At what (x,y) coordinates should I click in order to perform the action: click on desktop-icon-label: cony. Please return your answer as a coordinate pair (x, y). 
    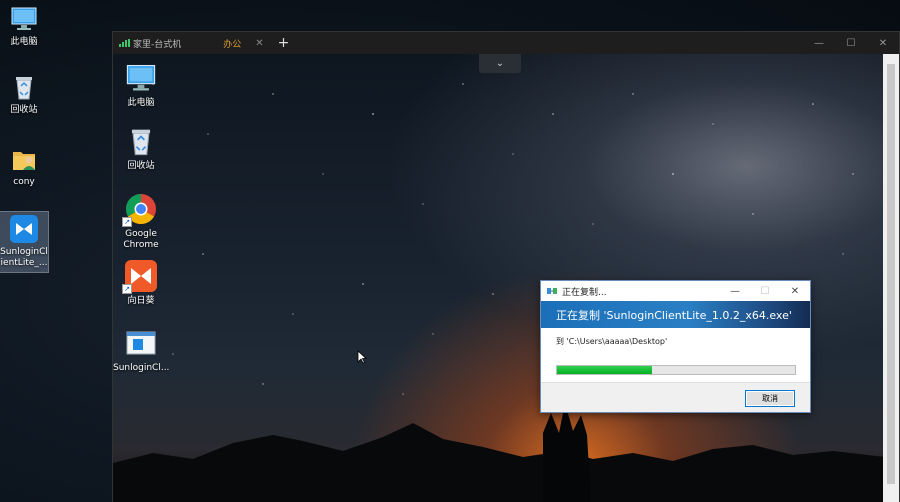
    Looking at the image, I should click on (24, 182).